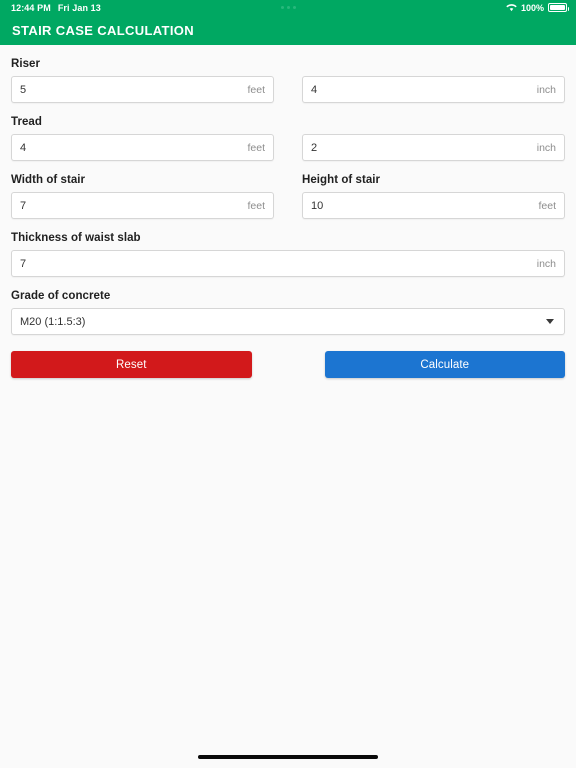  I want to click on height-of-stair-input: 10 feet, so click(433, 205).